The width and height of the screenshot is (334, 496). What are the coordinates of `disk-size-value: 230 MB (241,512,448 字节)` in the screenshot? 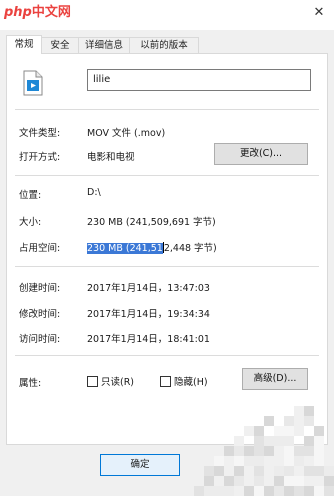 It's located at (152, 247).